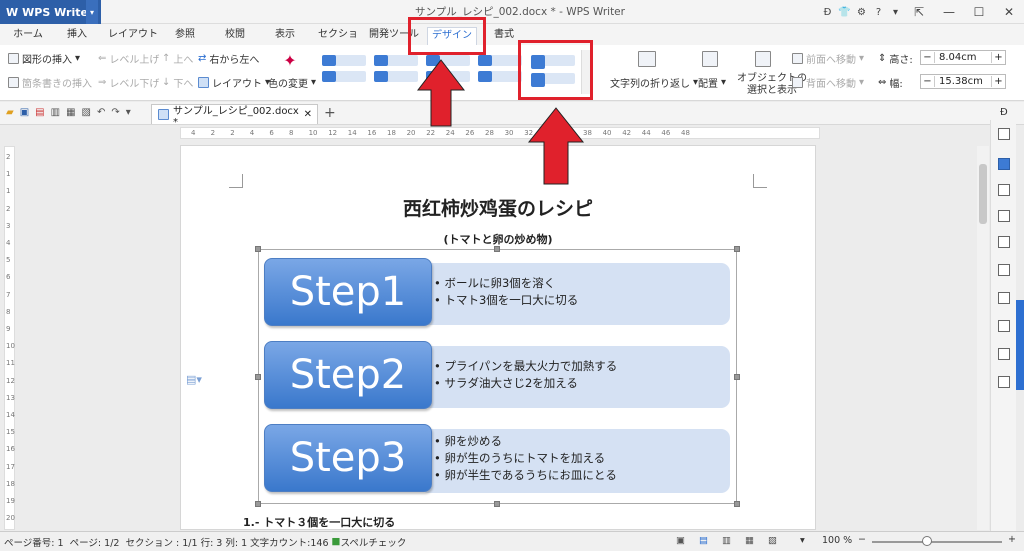  What do you see at coordinates (24, 112) in the screenshot?
I see `save-icon: ▣` at bounding box center [24, 112].